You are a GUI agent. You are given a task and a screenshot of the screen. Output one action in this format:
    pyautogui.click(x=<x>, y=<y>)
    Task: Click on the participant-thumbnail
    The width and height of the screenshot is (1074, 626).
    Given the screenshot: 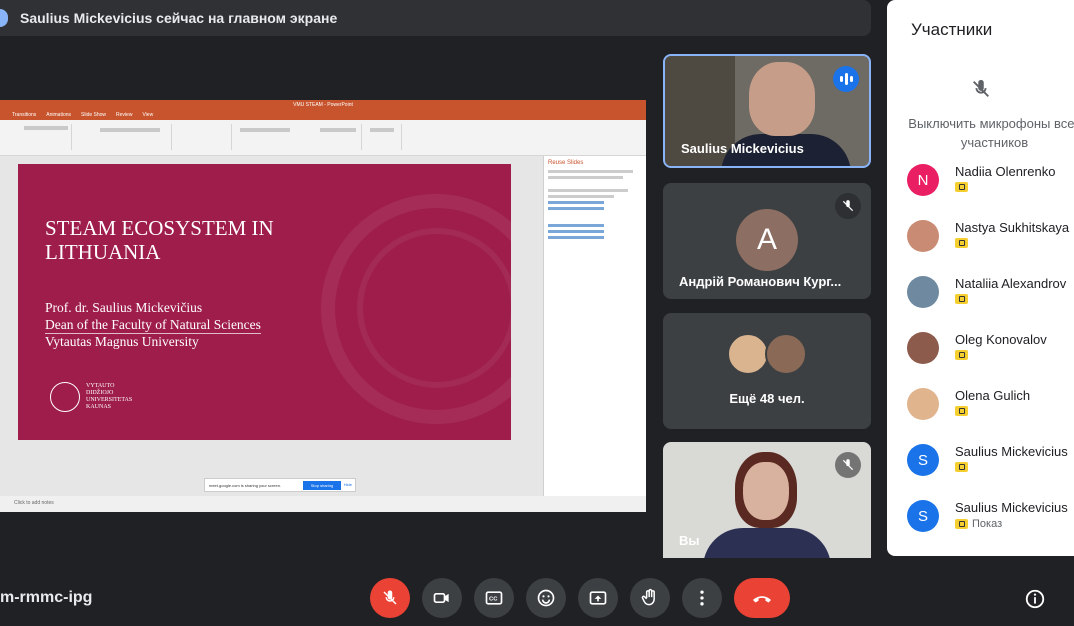 What is the action you would take?
    pyautogui.click(x=748, y=354)
    